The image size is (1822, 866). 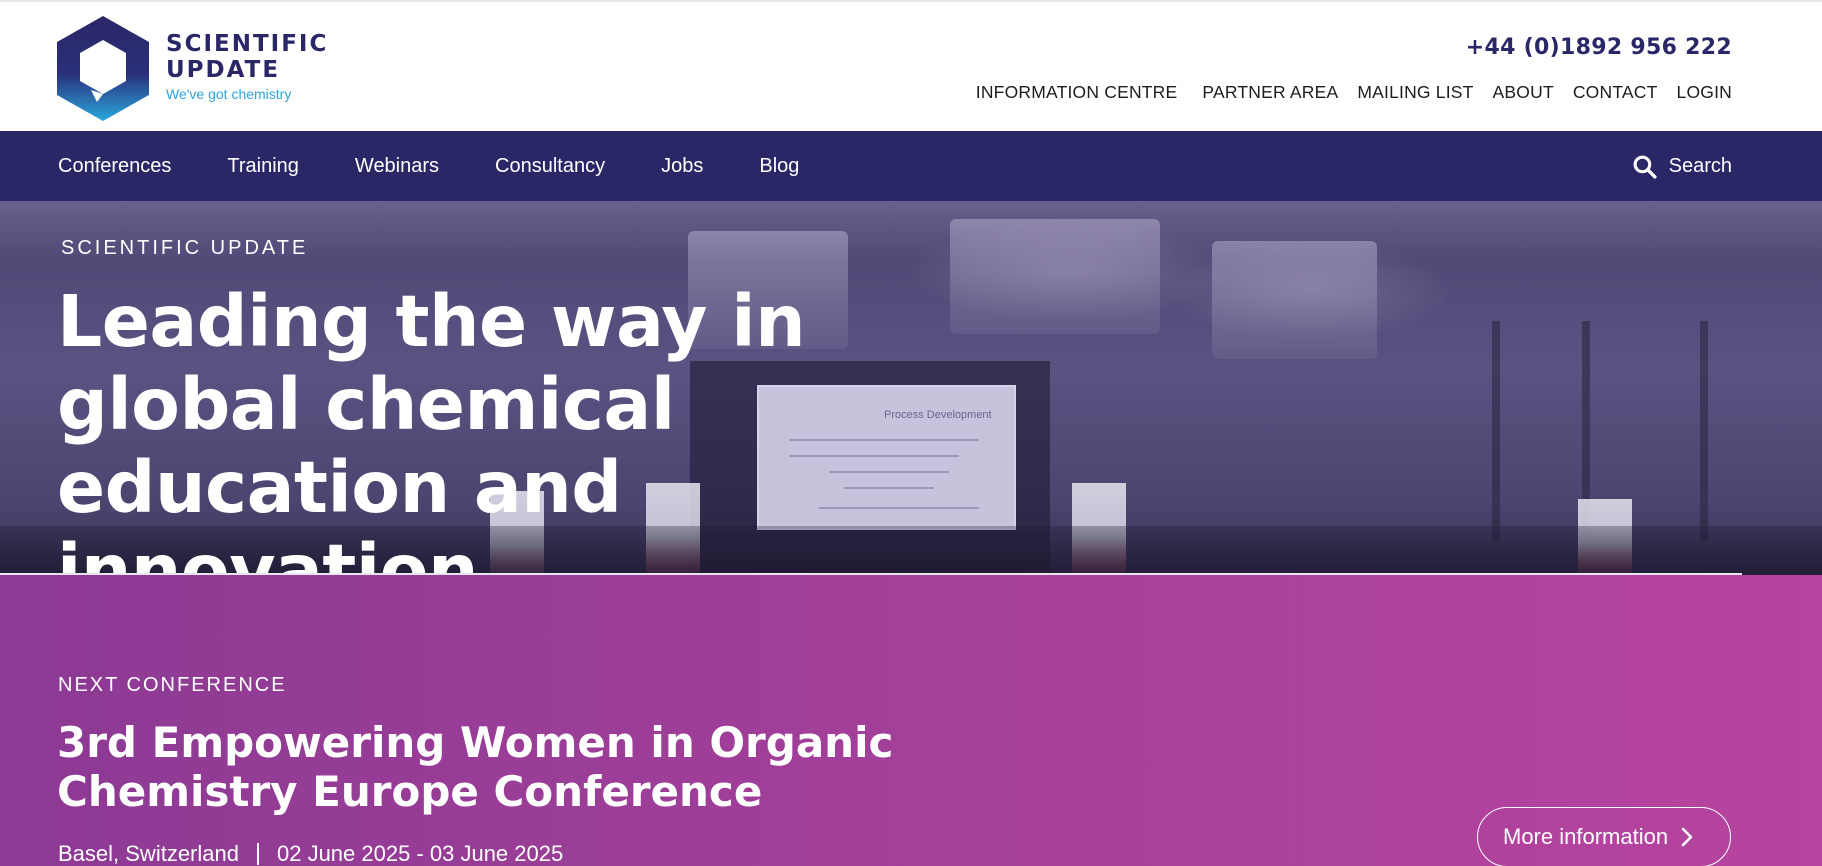 What do you see at coordinates (247, 44) in the screenshot?
I see `logo-name-line1: SCIENTIFIC` at bounding box center [247, 44].